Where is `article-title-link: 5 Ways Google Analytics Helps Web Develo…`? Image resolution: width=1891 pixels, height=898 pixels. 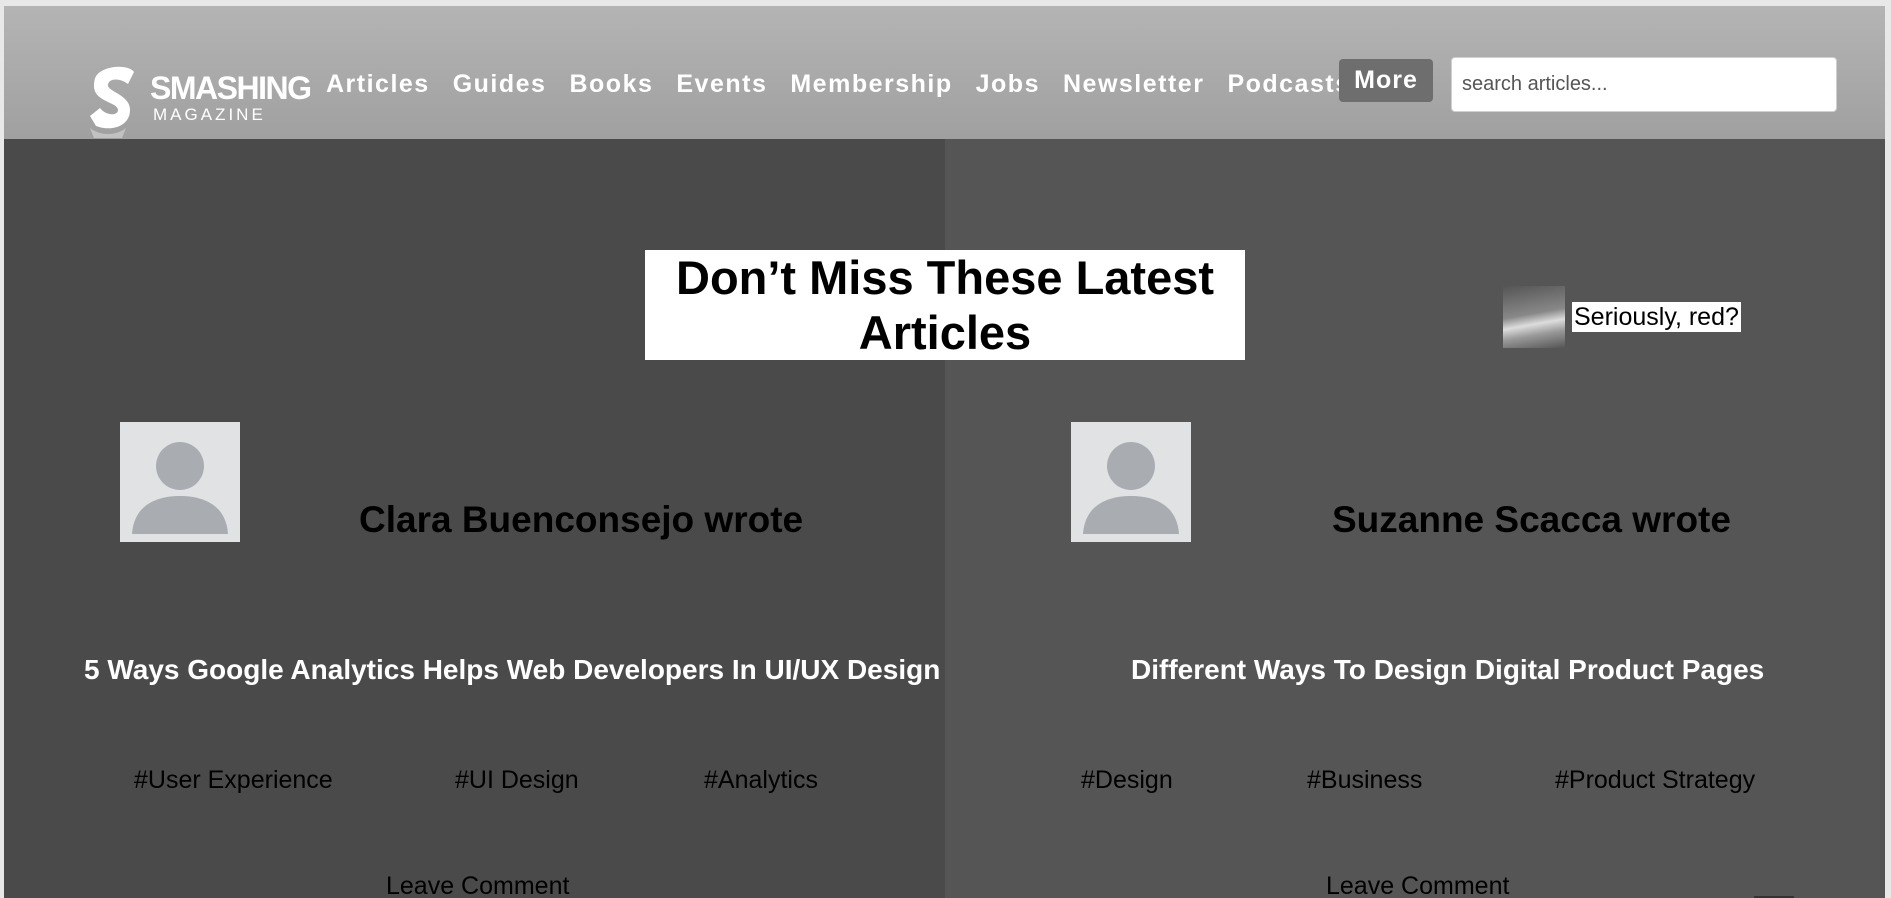 article-title-link: 5 Ways Google Analytics Helps Web Develo… is located at coordinates (512, 670).